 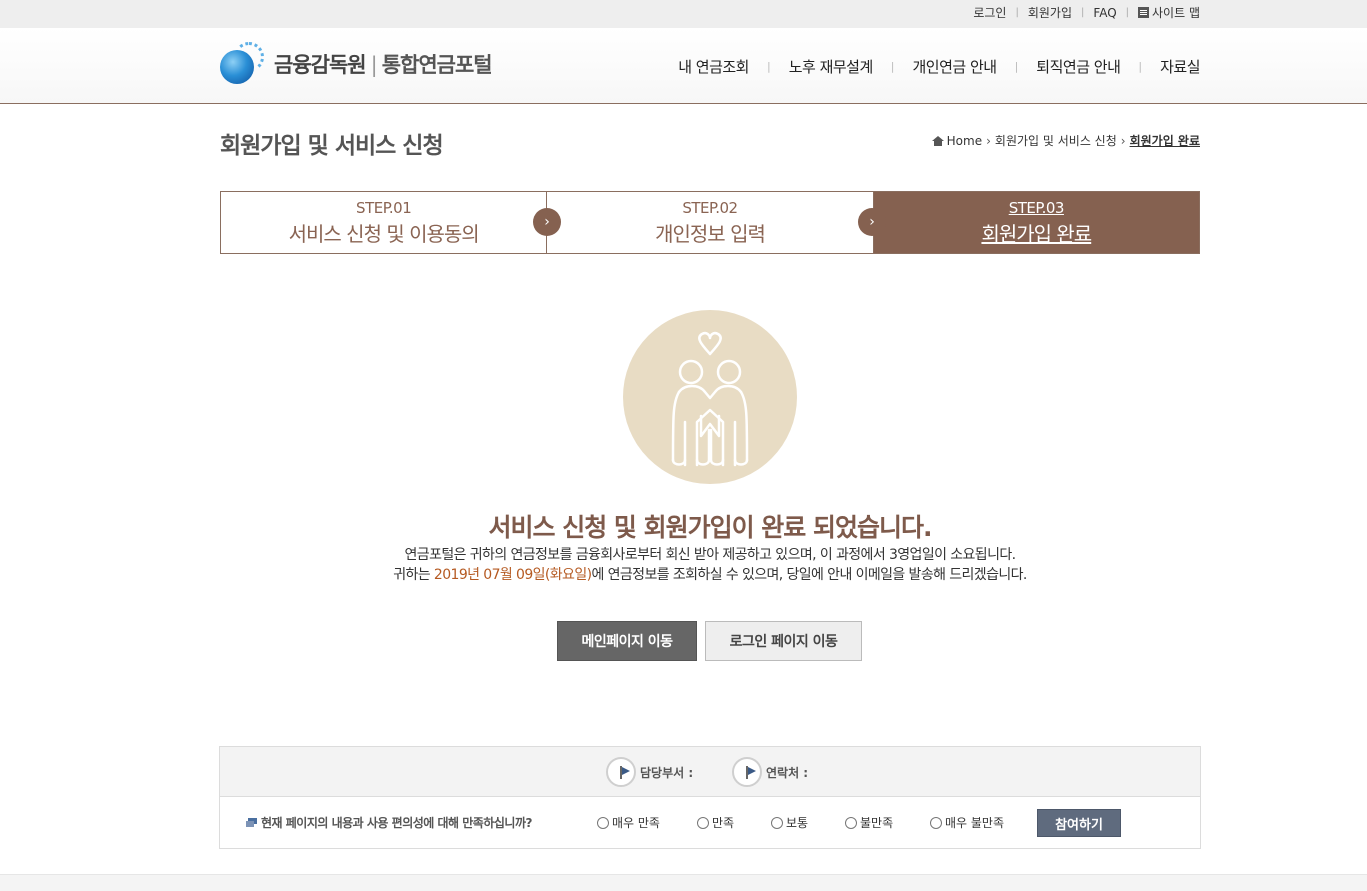 What do you see at coordinates (1104, 13) in the screenshot?
I see `faq-link: FAQ` at bounding box center [1104, 13].